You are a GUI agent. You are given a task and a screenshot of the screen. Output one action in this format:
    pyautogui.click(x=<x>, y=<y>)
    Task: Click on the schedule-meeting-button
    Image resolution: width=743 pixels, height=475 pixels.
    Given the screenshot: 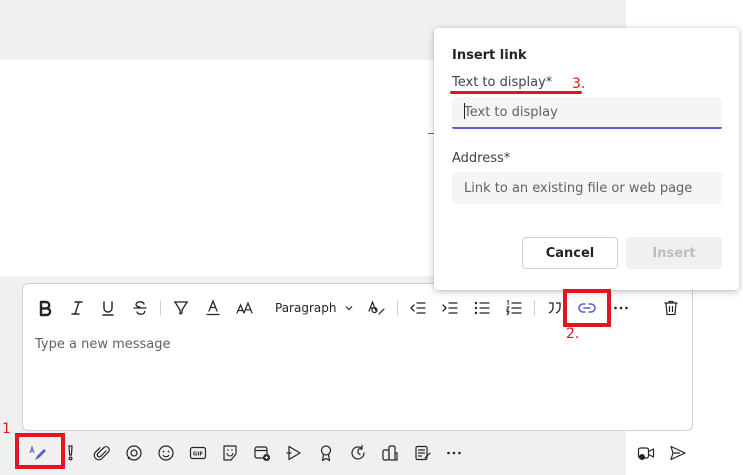 What is the action you would take?
    pyautogui.click(x=262, y=453)
    